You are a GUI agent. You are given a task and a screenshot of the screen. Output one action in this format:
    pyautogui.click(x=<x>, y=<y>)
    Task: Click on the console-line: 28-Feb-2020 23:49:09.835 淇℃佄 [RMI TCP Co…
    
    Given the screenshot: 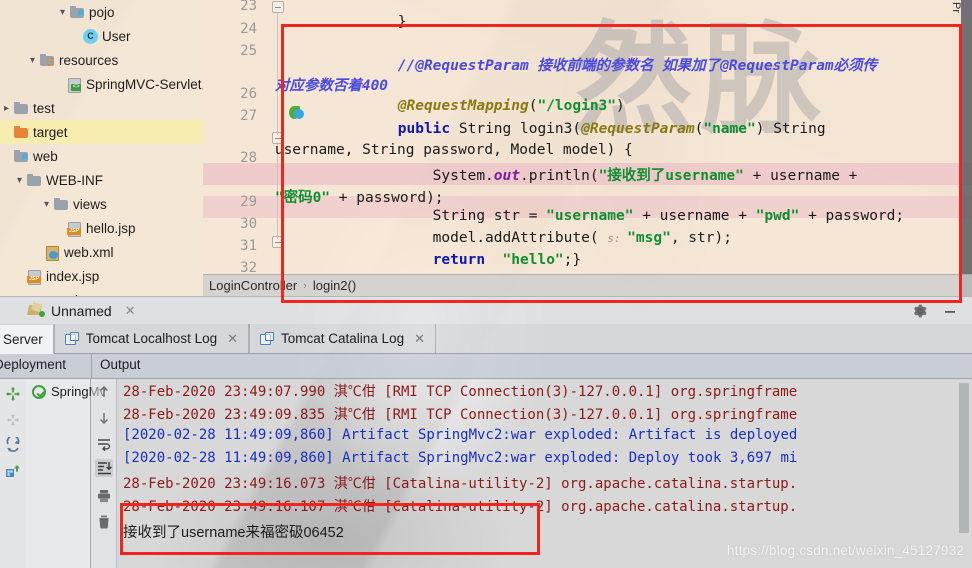 What is the action you would take?
    pyautogui.click(x=460, y=415)
    